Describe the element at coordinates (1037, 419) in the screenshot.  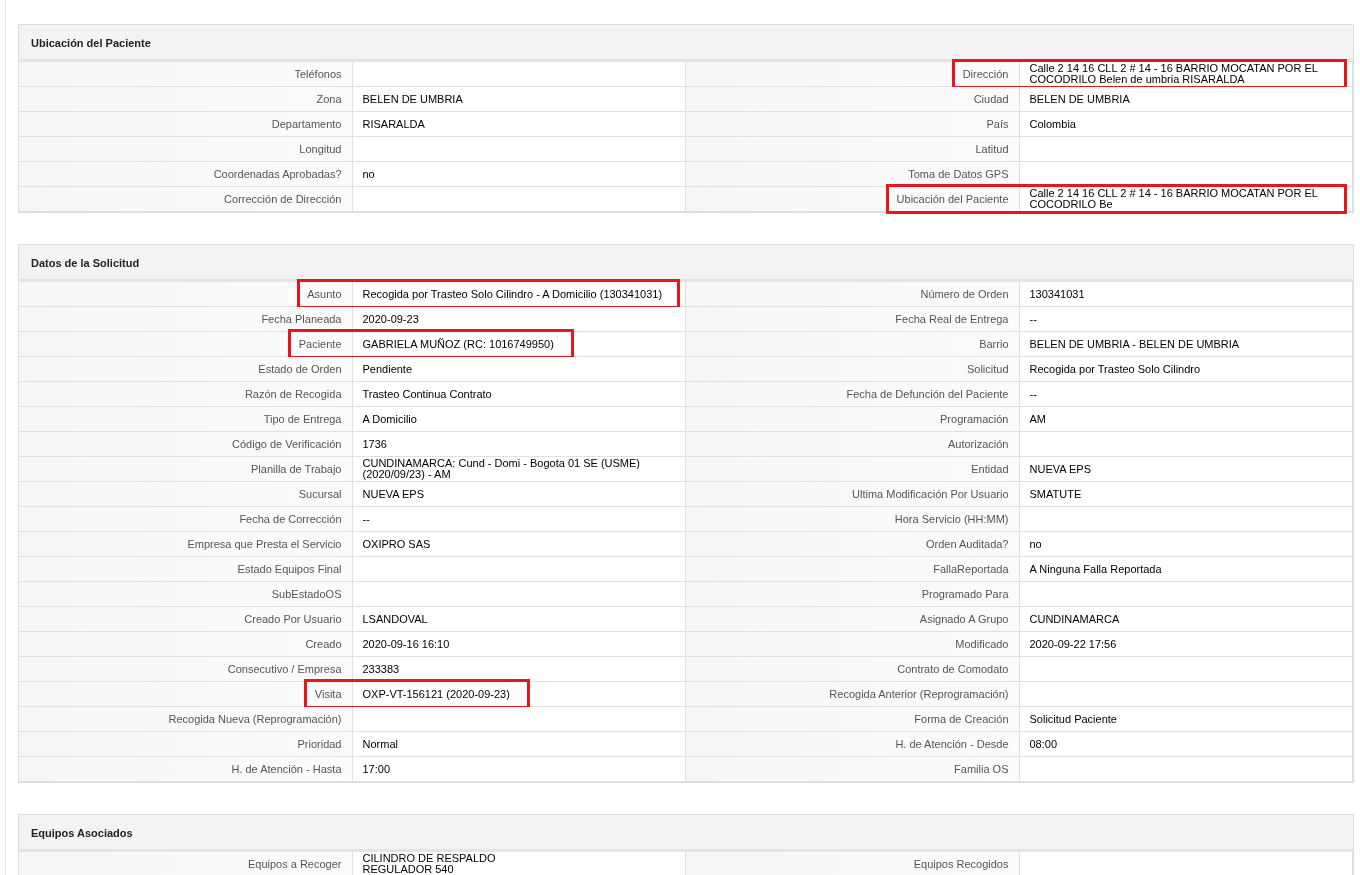
I see `field-value: AM` at that location.